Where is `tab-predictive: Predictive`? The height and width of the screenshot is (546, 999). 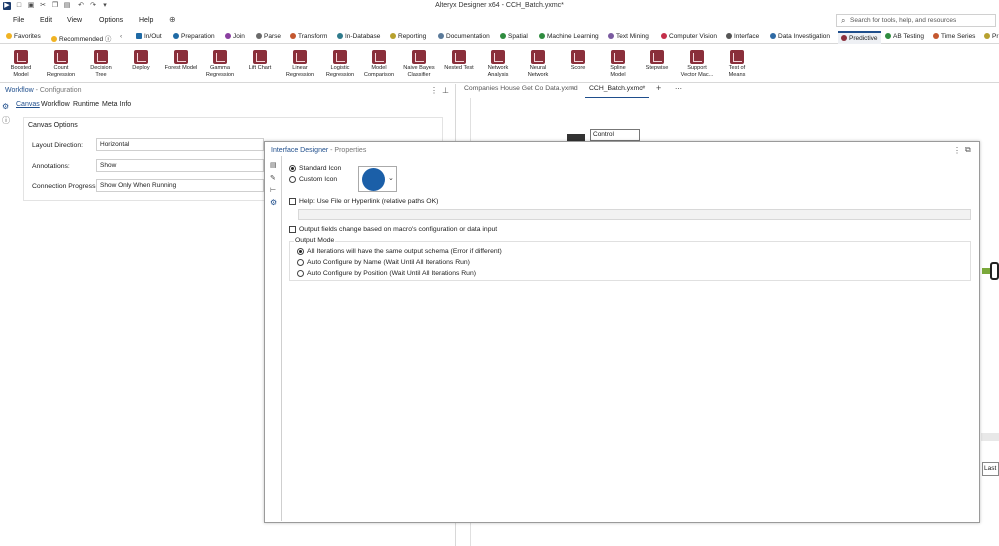
tab-predictive: Predictive is located at coordinates (859, 37).